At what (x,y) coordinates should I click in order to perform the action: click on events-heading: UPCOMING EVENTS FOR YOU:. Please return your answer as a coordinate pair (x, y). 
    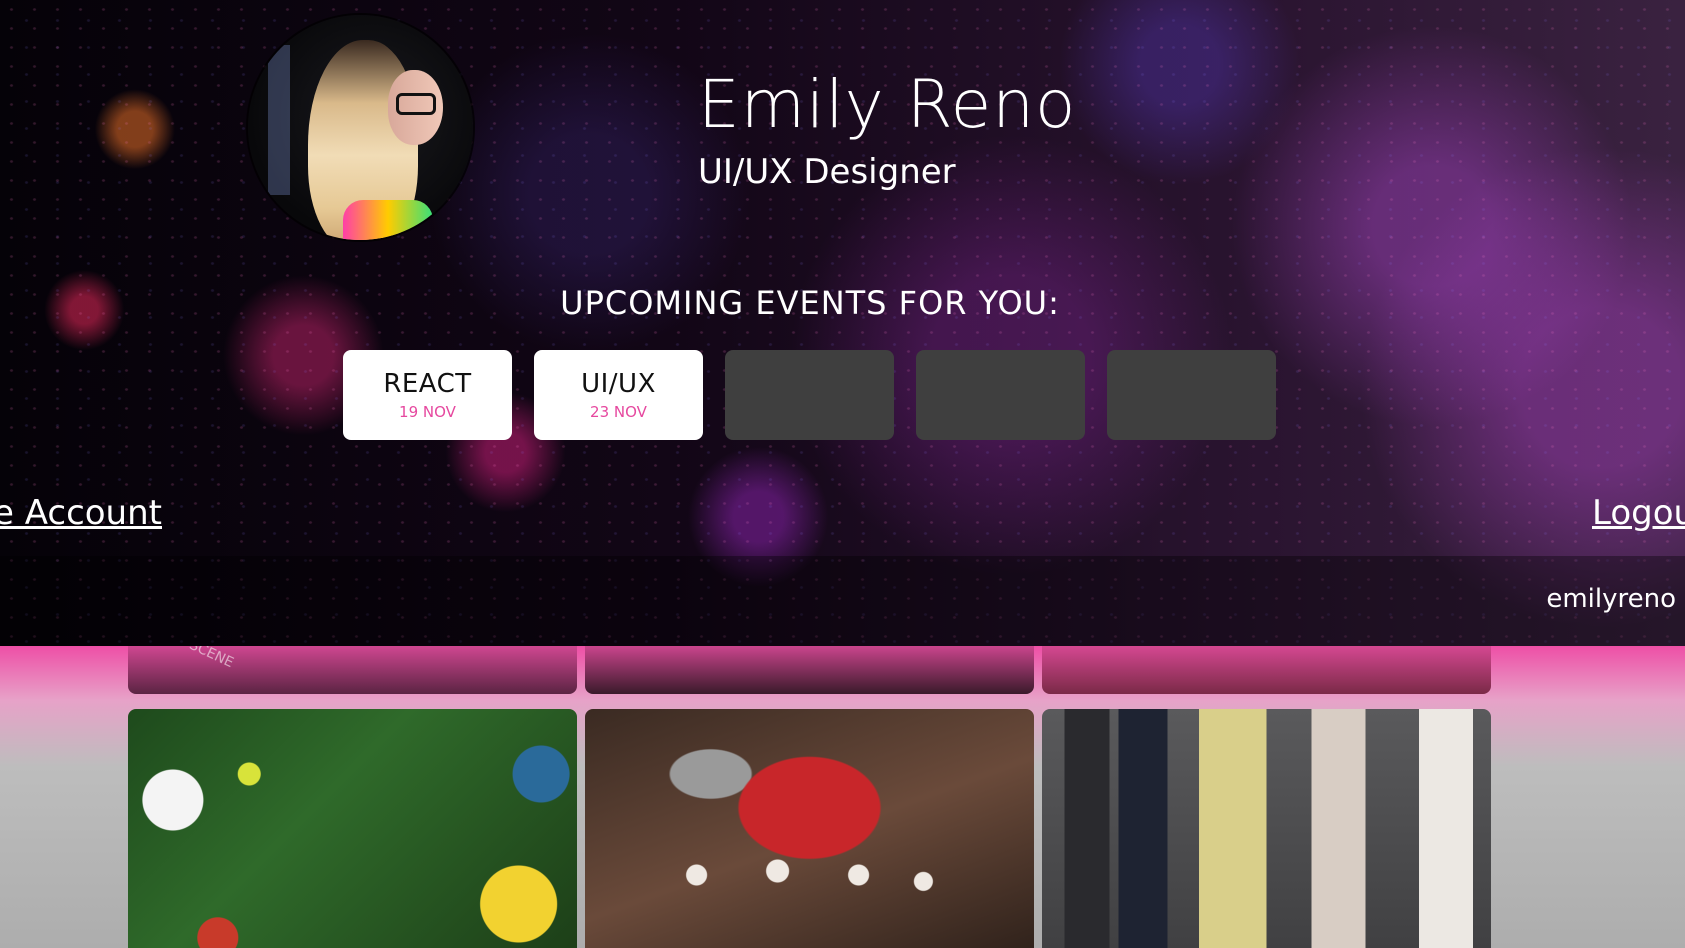
    Looking at the image, I should click on (810, 303).